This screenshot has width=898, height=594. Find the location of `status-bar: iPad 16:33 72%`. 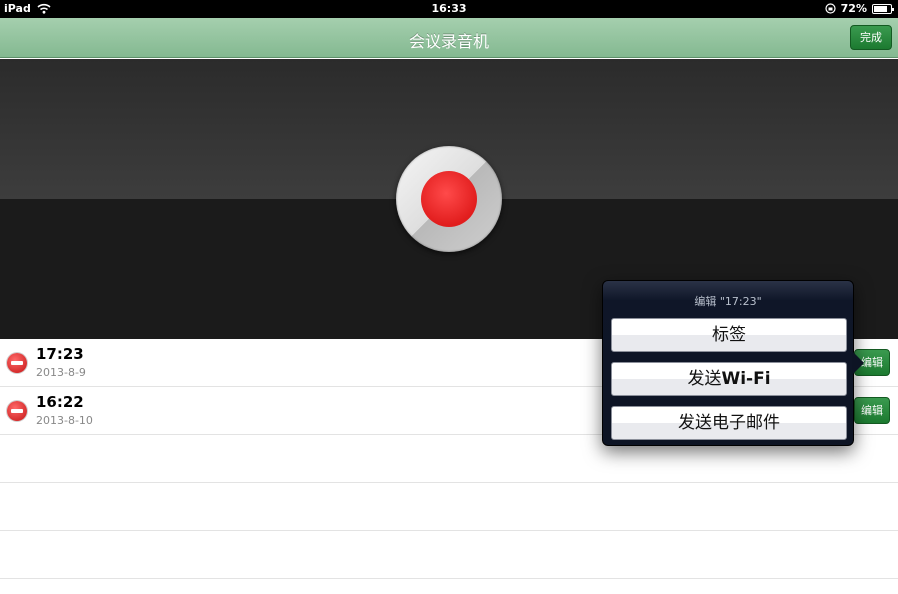

status-bar: iPad 16:33 72% is located at coordinates (449, 9).